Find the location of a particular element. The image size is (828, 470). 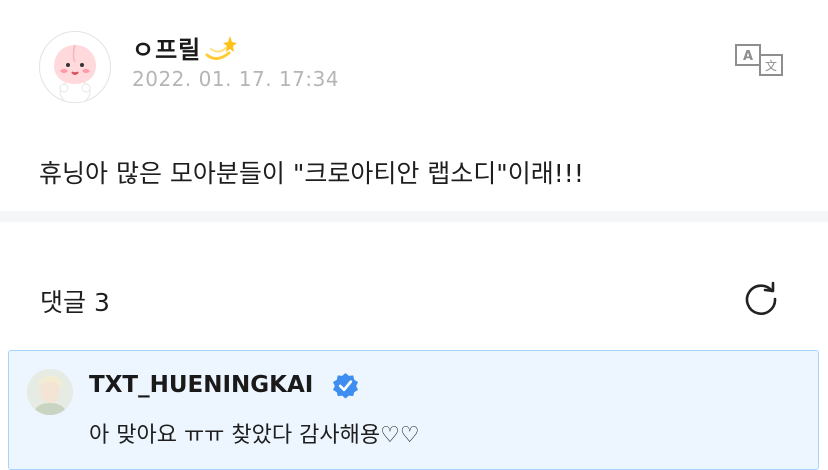

author-name-text: ㅇ프릴 is located at coordinates (167, 50).